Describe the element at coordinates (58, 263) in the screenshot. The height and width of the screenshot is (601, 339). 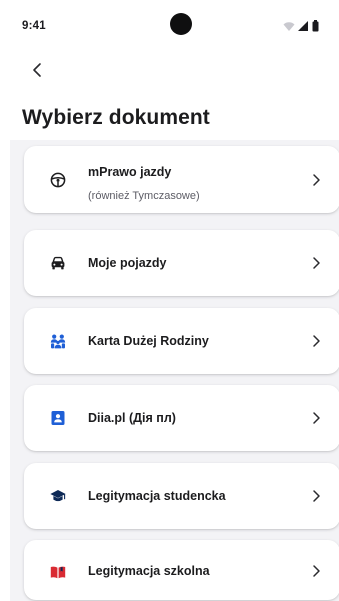
I see `car-icon` at that location.